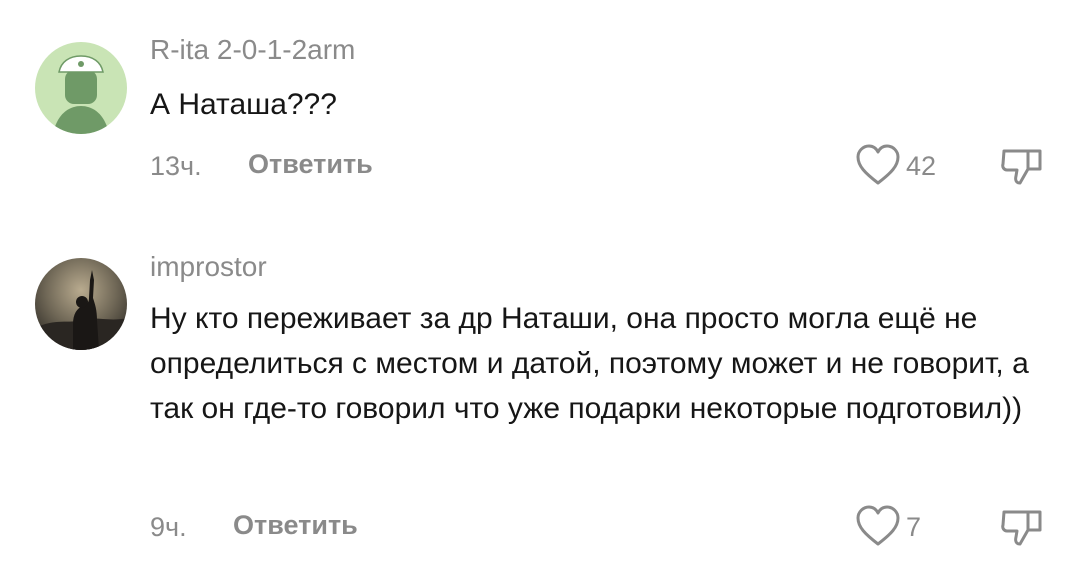 The width and height of the screenshot is (1079, 567). I want to click on comment-actions: 9ч. Ответить 7, so click(539, 526).